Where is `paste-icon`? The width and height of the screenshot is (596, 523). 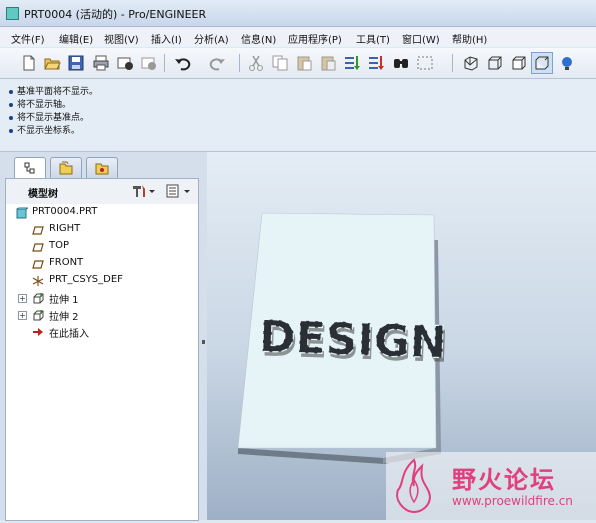
paste-icon is located at coordinates (304, 63).